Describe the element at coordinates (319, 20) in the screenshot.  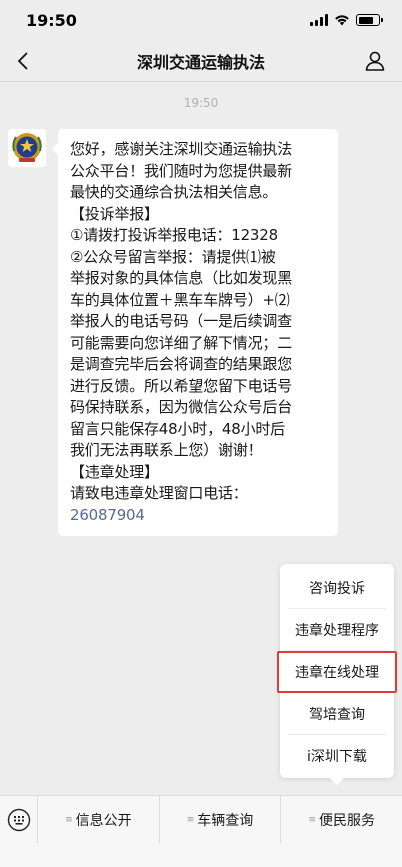
I see `signal-icon` at that location.